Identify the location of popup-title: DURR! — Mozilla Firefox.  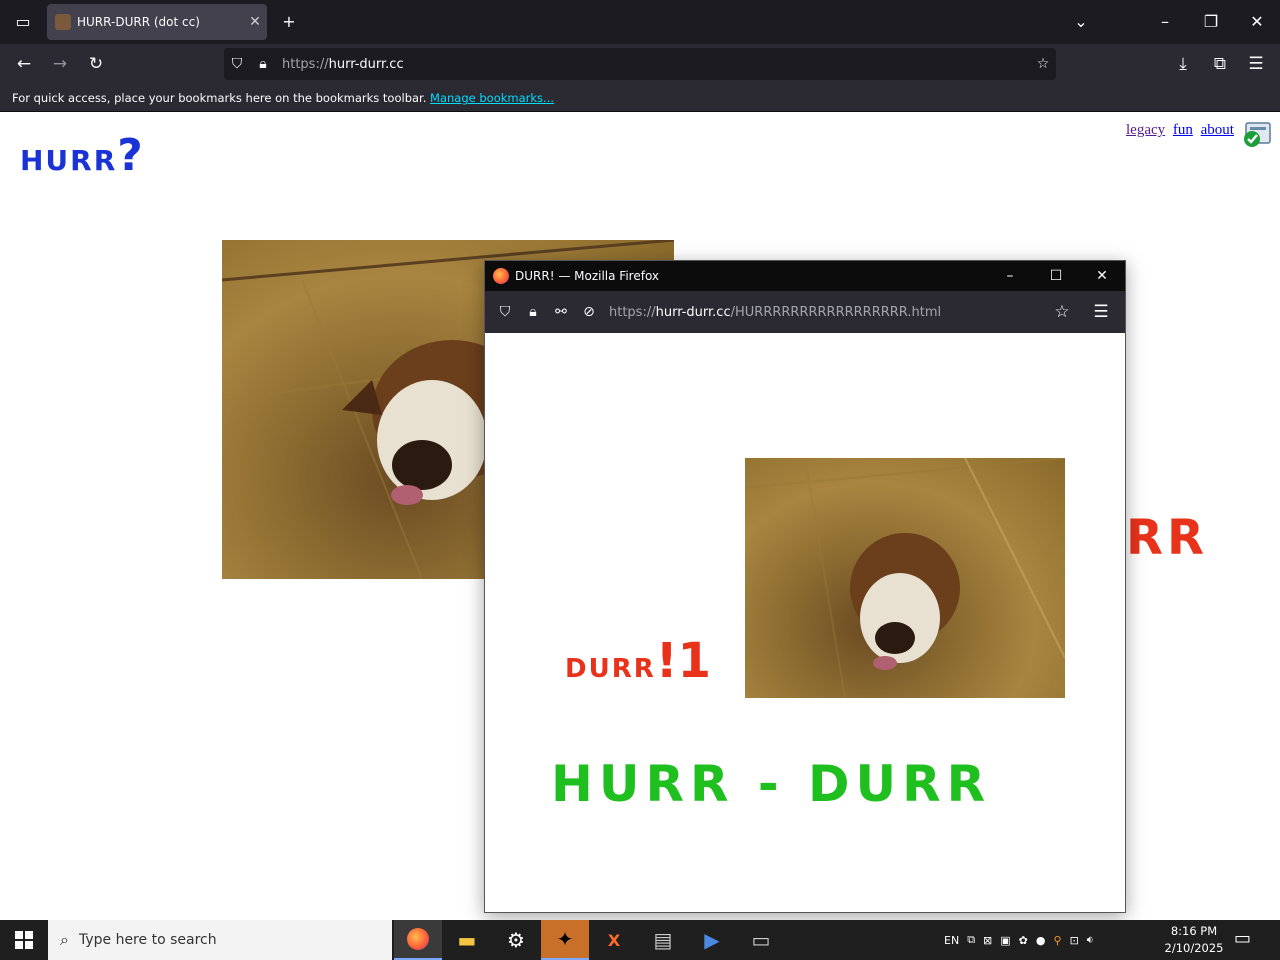
(587, 276).